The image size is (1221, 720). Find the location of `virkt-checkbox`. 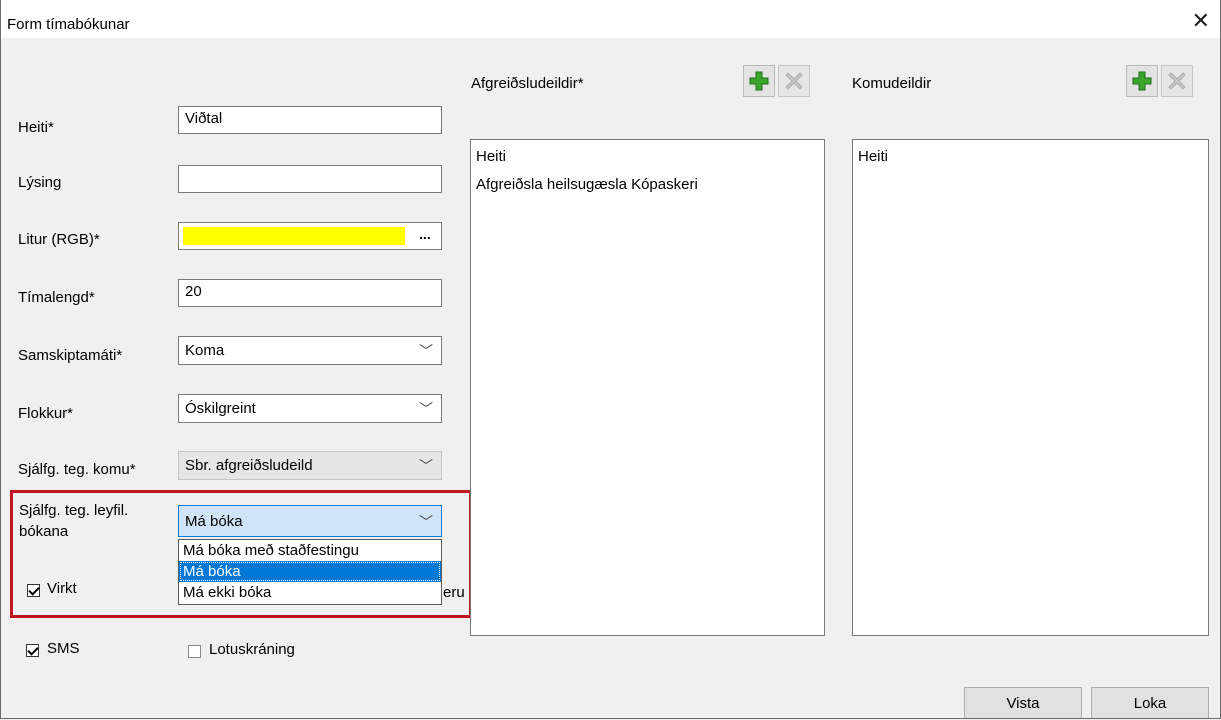

virkt-checkbox is located at coordinates (33, 590).